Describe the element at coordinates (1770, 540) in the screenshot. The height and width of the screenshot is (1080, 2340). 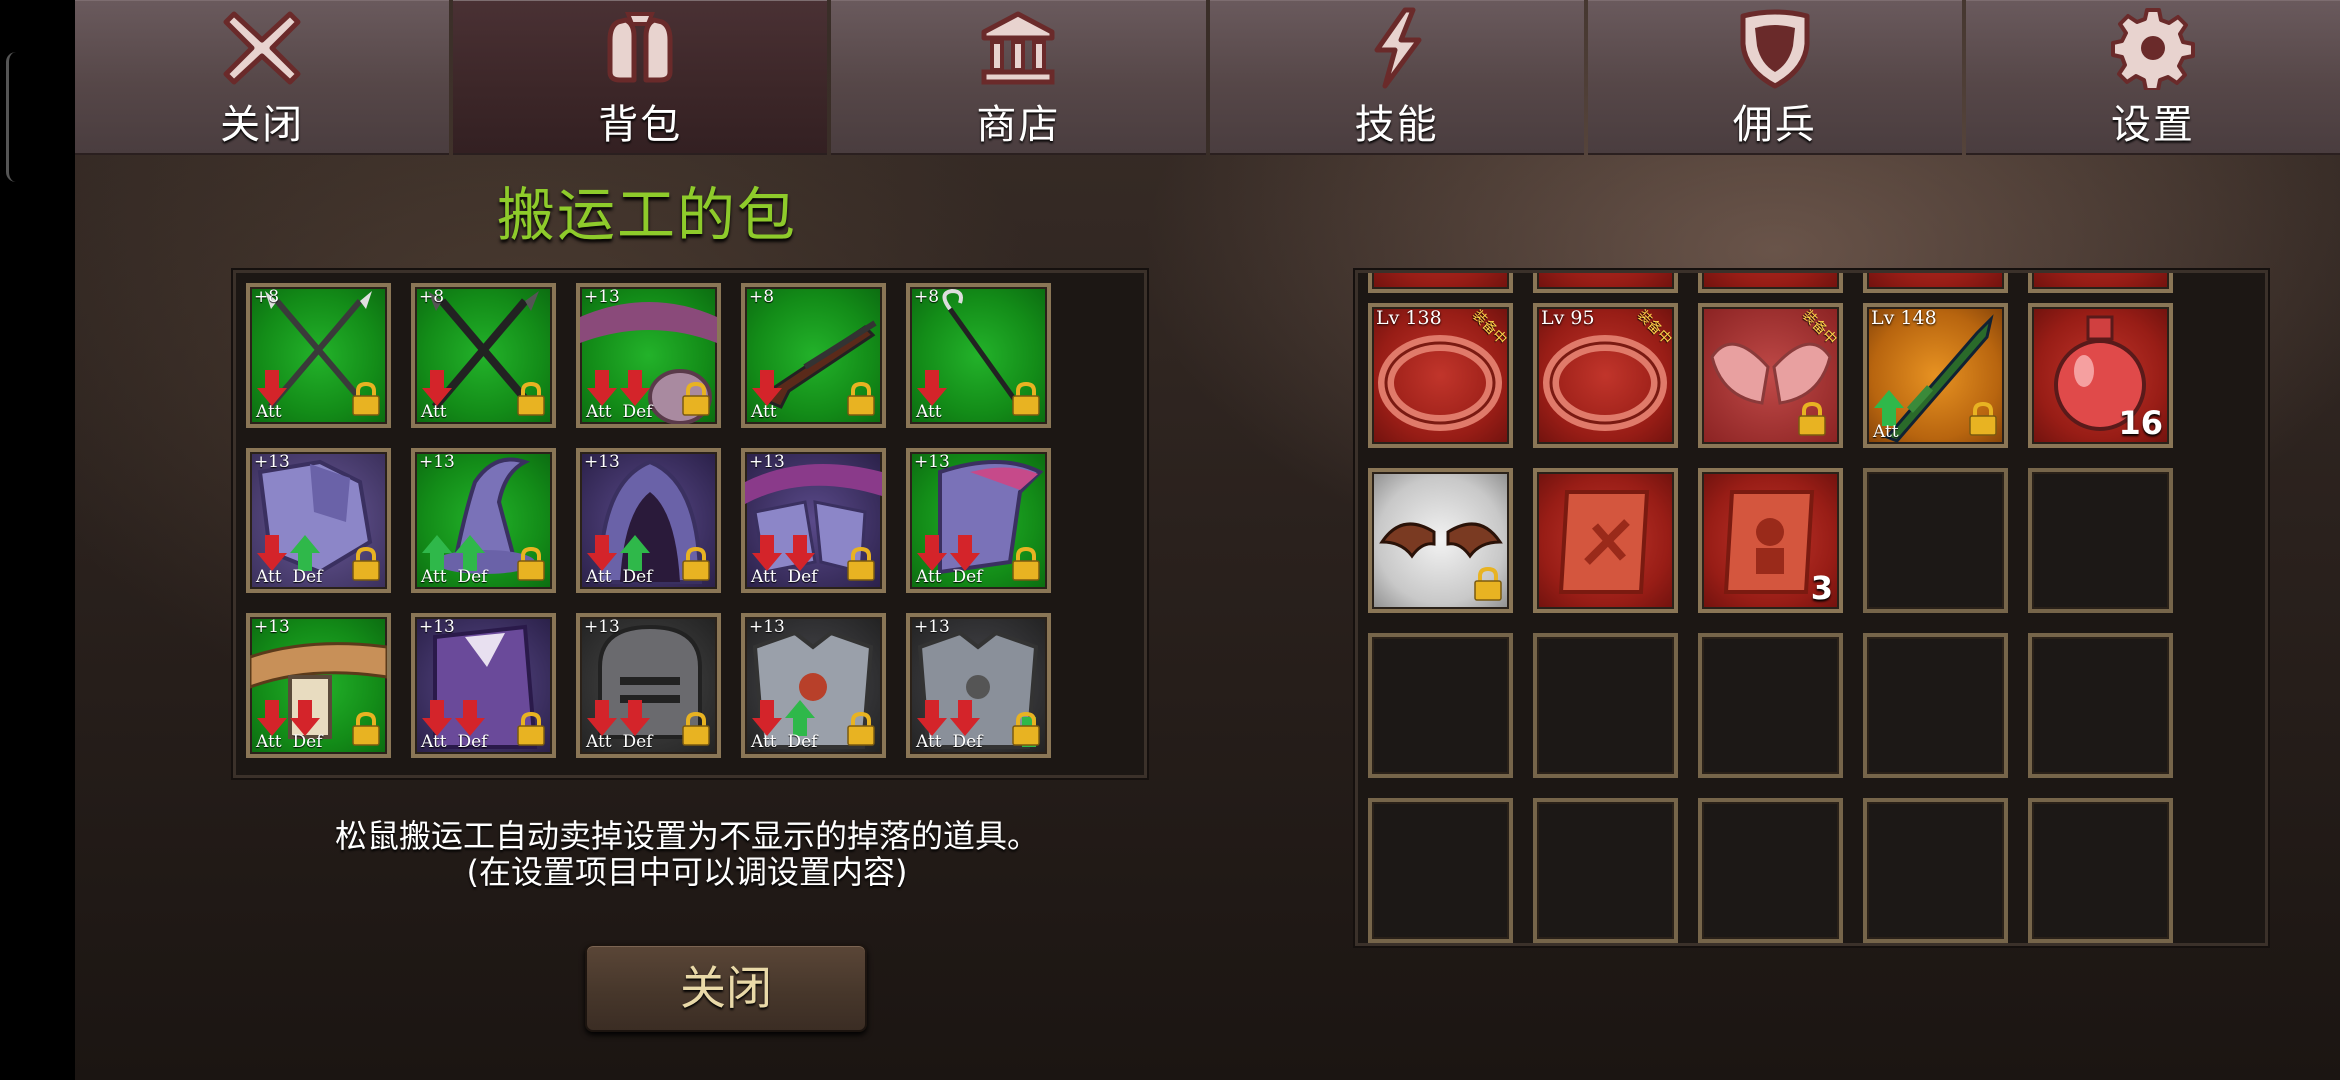
I see `item-slot: 3` at that location.